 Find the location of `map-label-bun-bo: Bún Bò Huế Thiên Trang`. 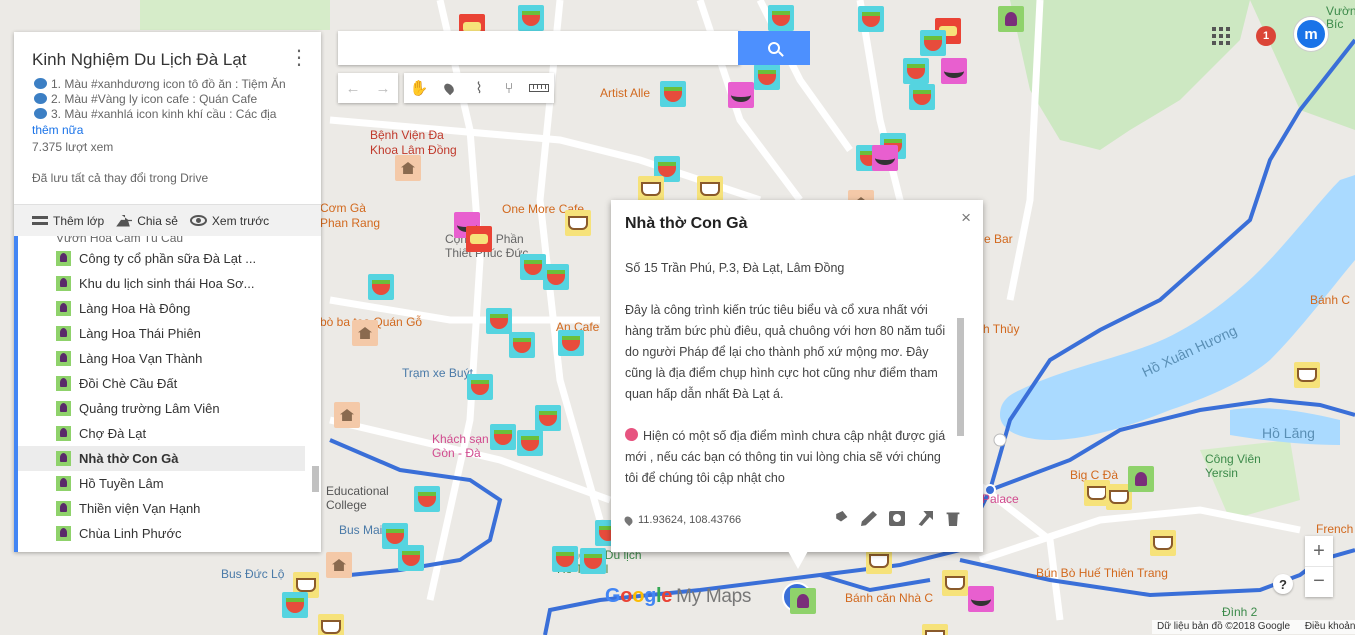

map-label-bun-bo: Bún Bò Huế Thiên Trang is located at coordinates (1102, 573).